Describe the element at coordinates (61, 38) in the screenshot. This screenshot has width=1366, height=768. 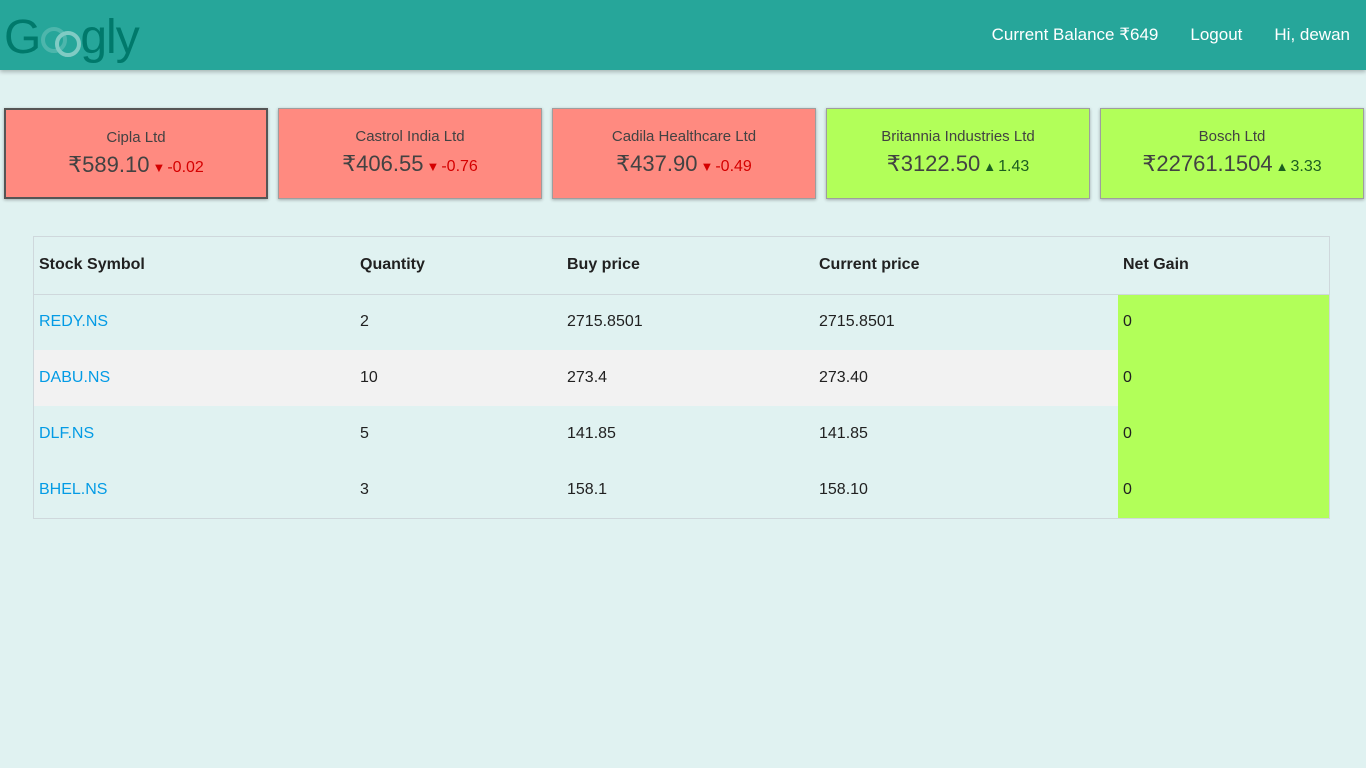
I see `logo-rings-icon` at that location.